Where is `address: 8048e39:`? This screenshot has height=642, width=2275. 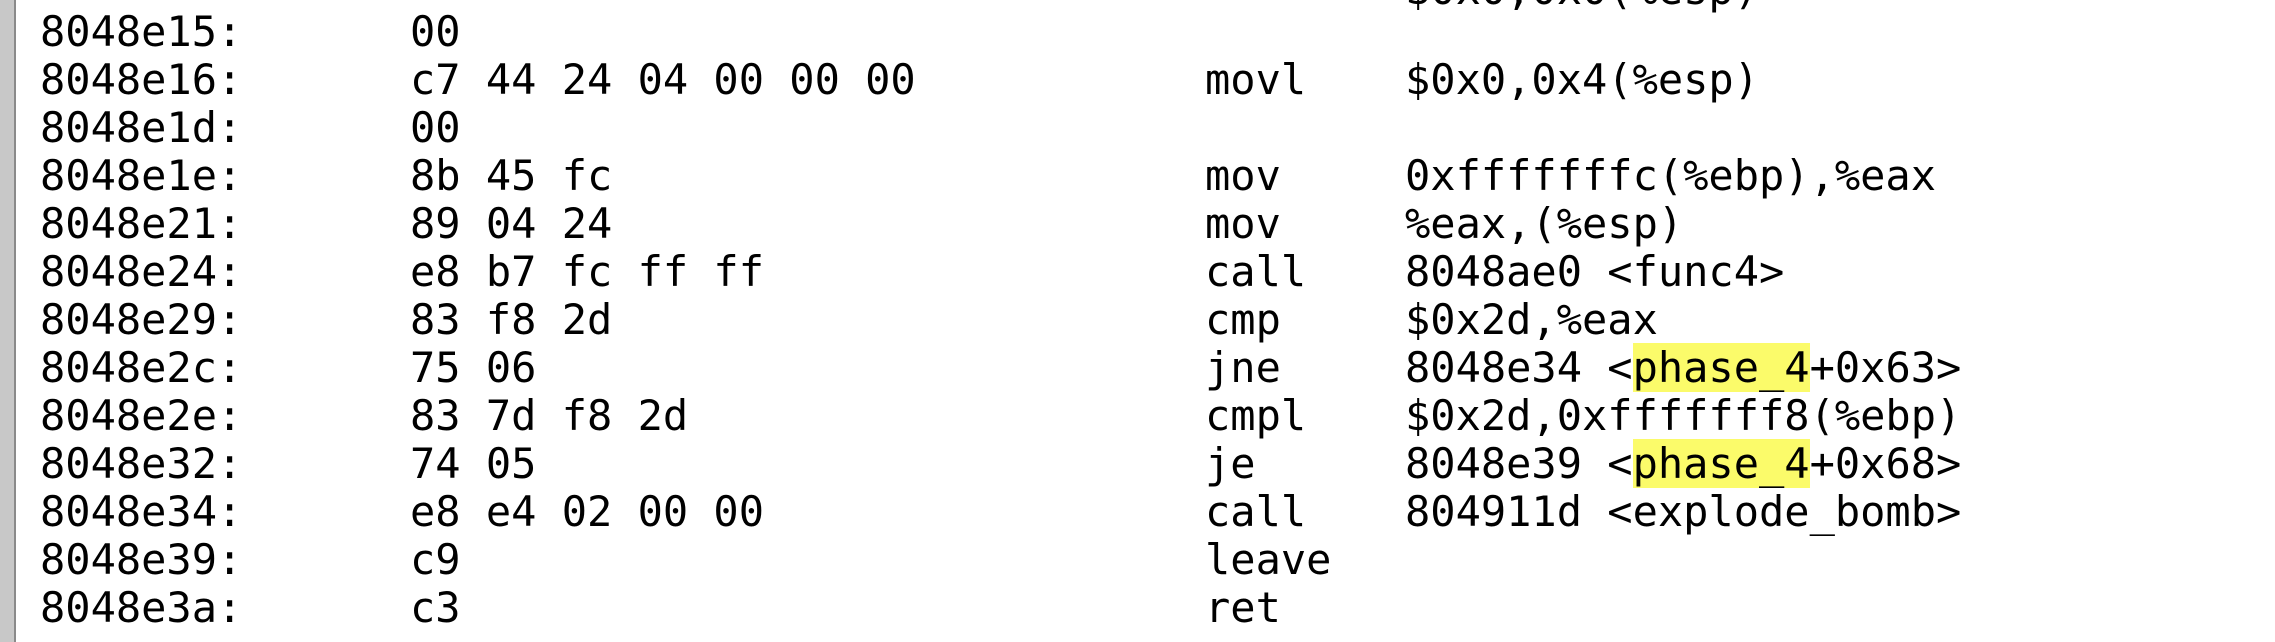 address: 8048e39: is located at coordinates (141, 559).